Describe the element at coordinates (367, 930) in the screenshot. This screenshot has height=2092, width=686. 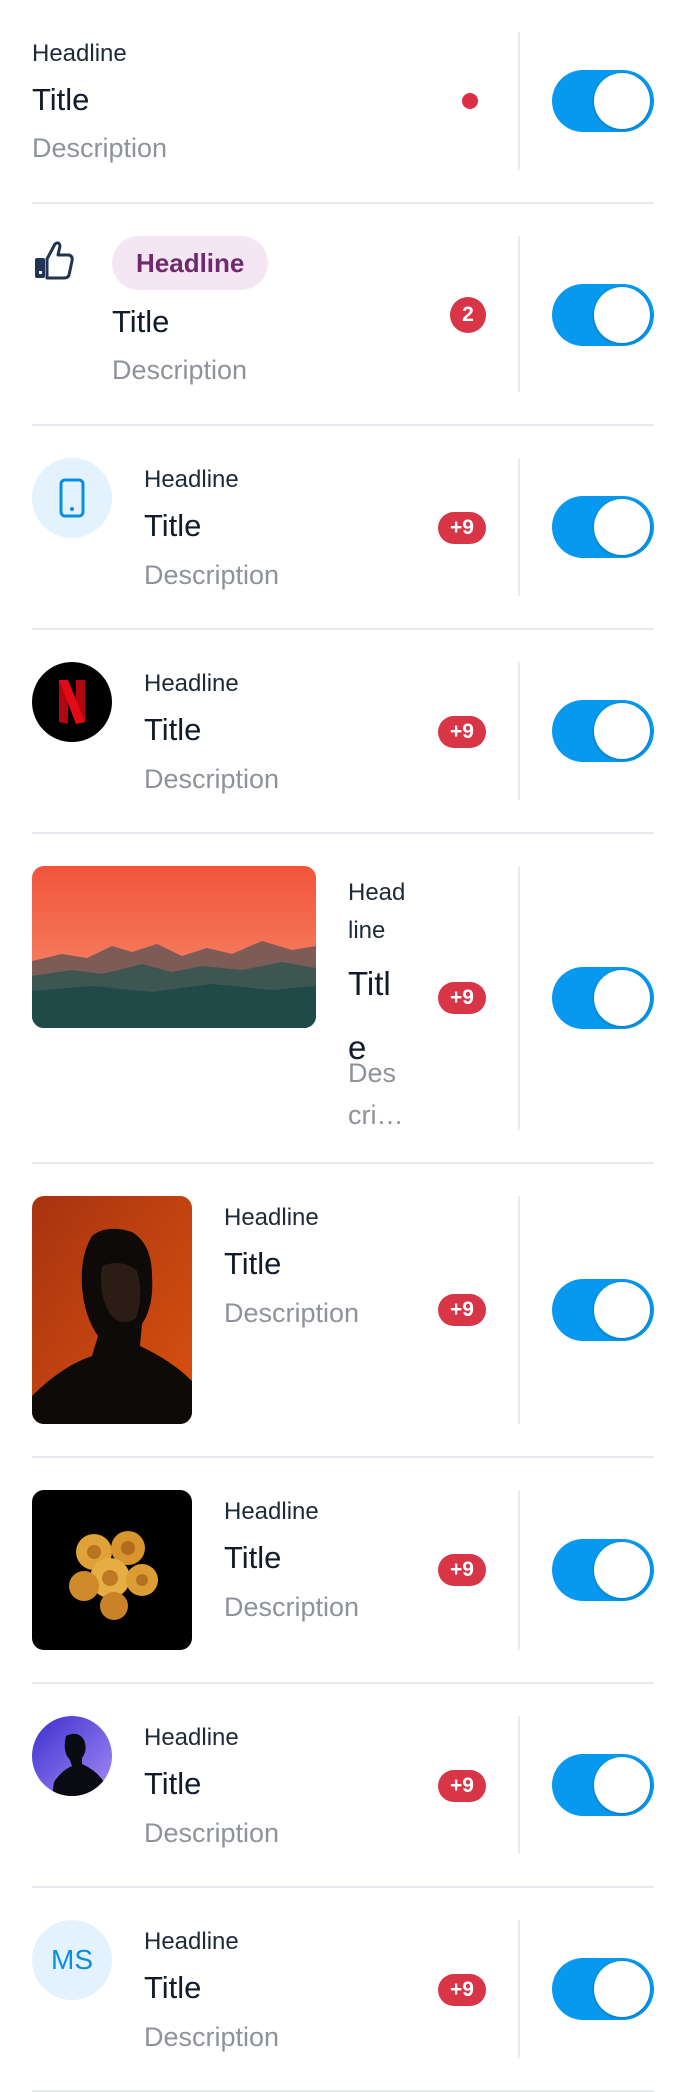
I see `headline-line-2: line` at that location.